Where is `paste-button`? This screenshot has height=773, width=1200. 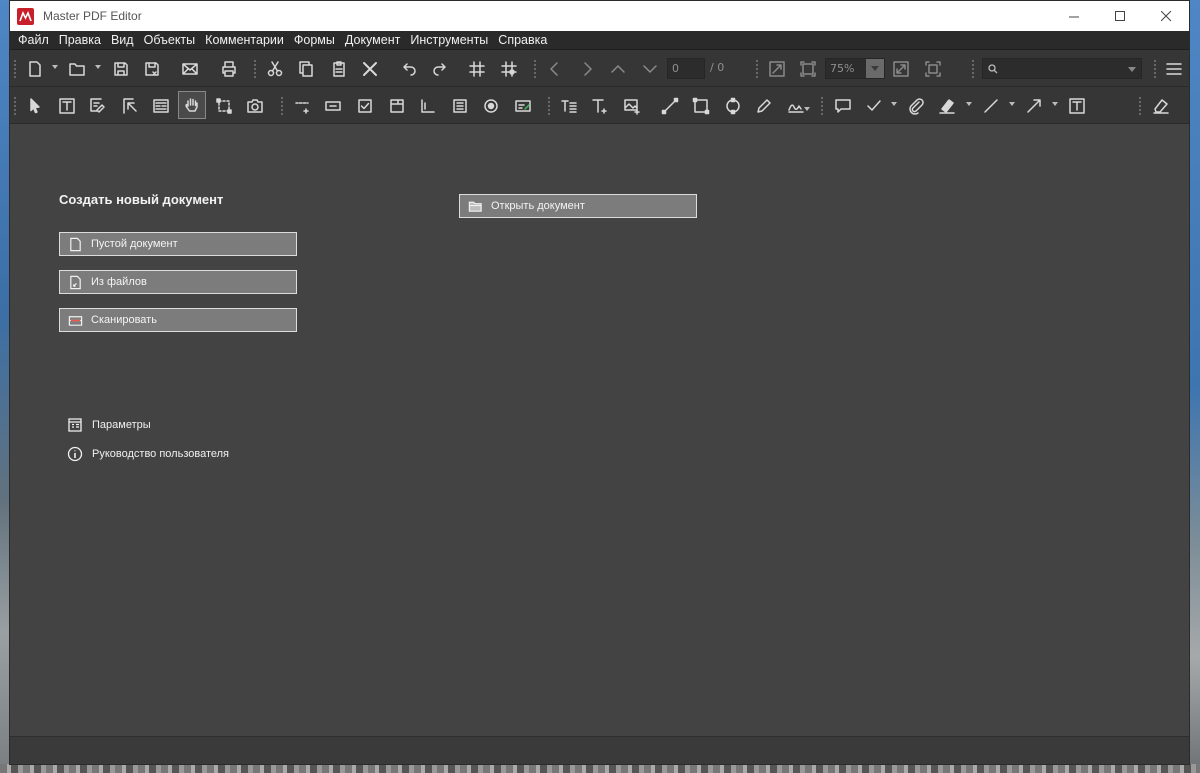
paste-button is located at coordinates (339, 69).